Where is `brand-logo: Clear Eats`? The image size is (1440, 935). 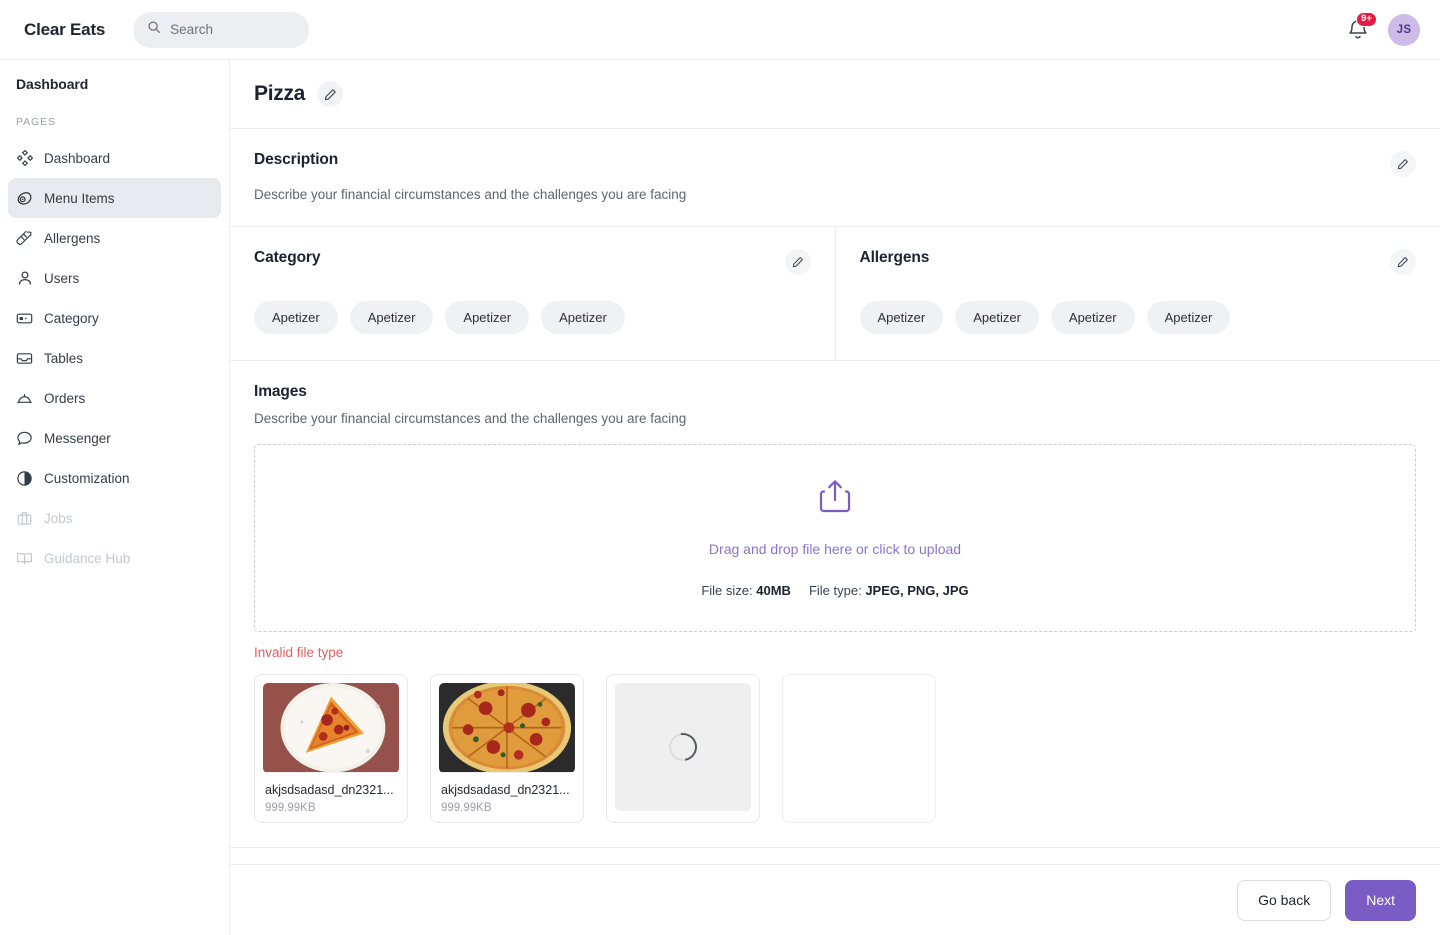
brand-logo: Clear Eats is located at coordinates (64, 30).